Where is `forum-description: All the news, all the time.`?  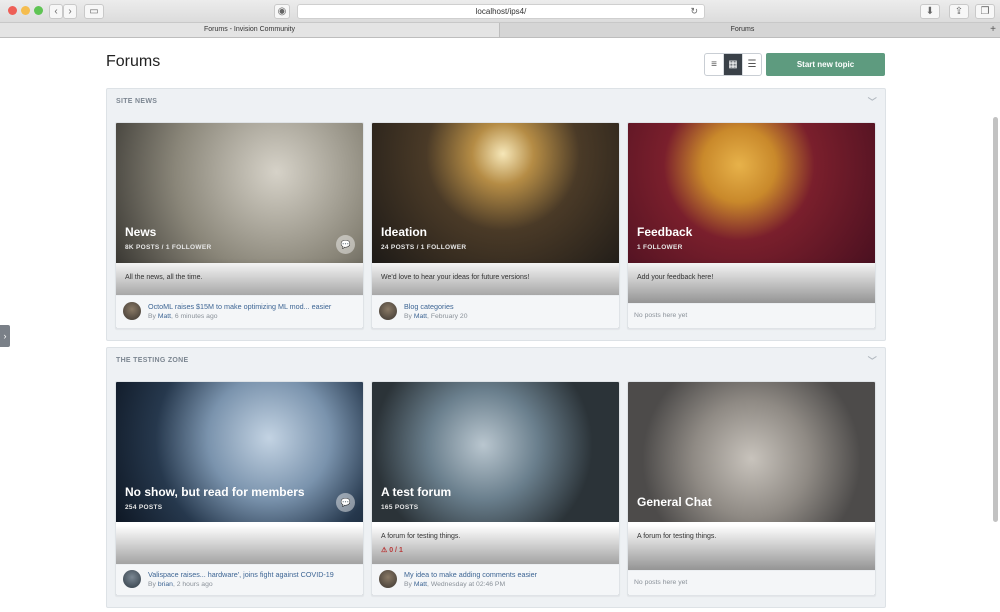
forum-description: All the news, all the time. is located at coordinates (164, 277).